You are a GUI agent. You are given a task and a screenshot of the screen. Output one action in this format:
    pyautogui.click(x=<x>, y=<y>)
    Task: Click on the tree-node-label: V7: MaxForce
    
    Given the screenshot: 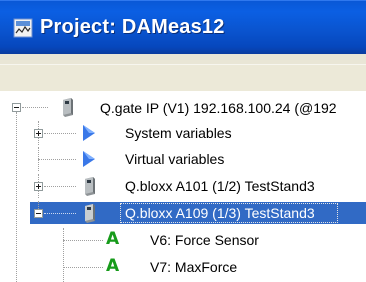 What is the action you would take?
    pyautogui.click(x=194, y=267)
    